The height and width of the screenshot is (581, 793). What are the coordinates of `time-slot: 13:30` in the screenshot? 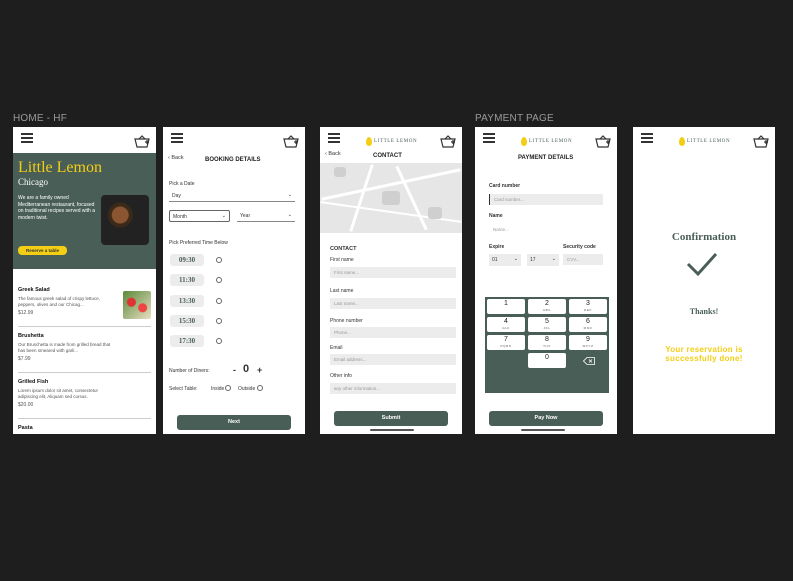 It's located at (187, 301).